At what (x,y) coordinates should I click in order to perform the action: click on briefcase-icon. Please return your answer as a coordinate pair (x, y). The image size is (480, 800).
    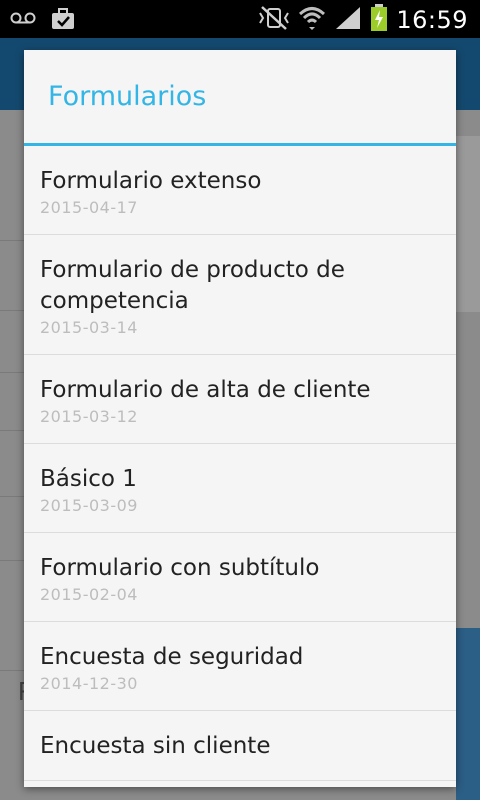
    Looking at the image, I should click on (63, 21).